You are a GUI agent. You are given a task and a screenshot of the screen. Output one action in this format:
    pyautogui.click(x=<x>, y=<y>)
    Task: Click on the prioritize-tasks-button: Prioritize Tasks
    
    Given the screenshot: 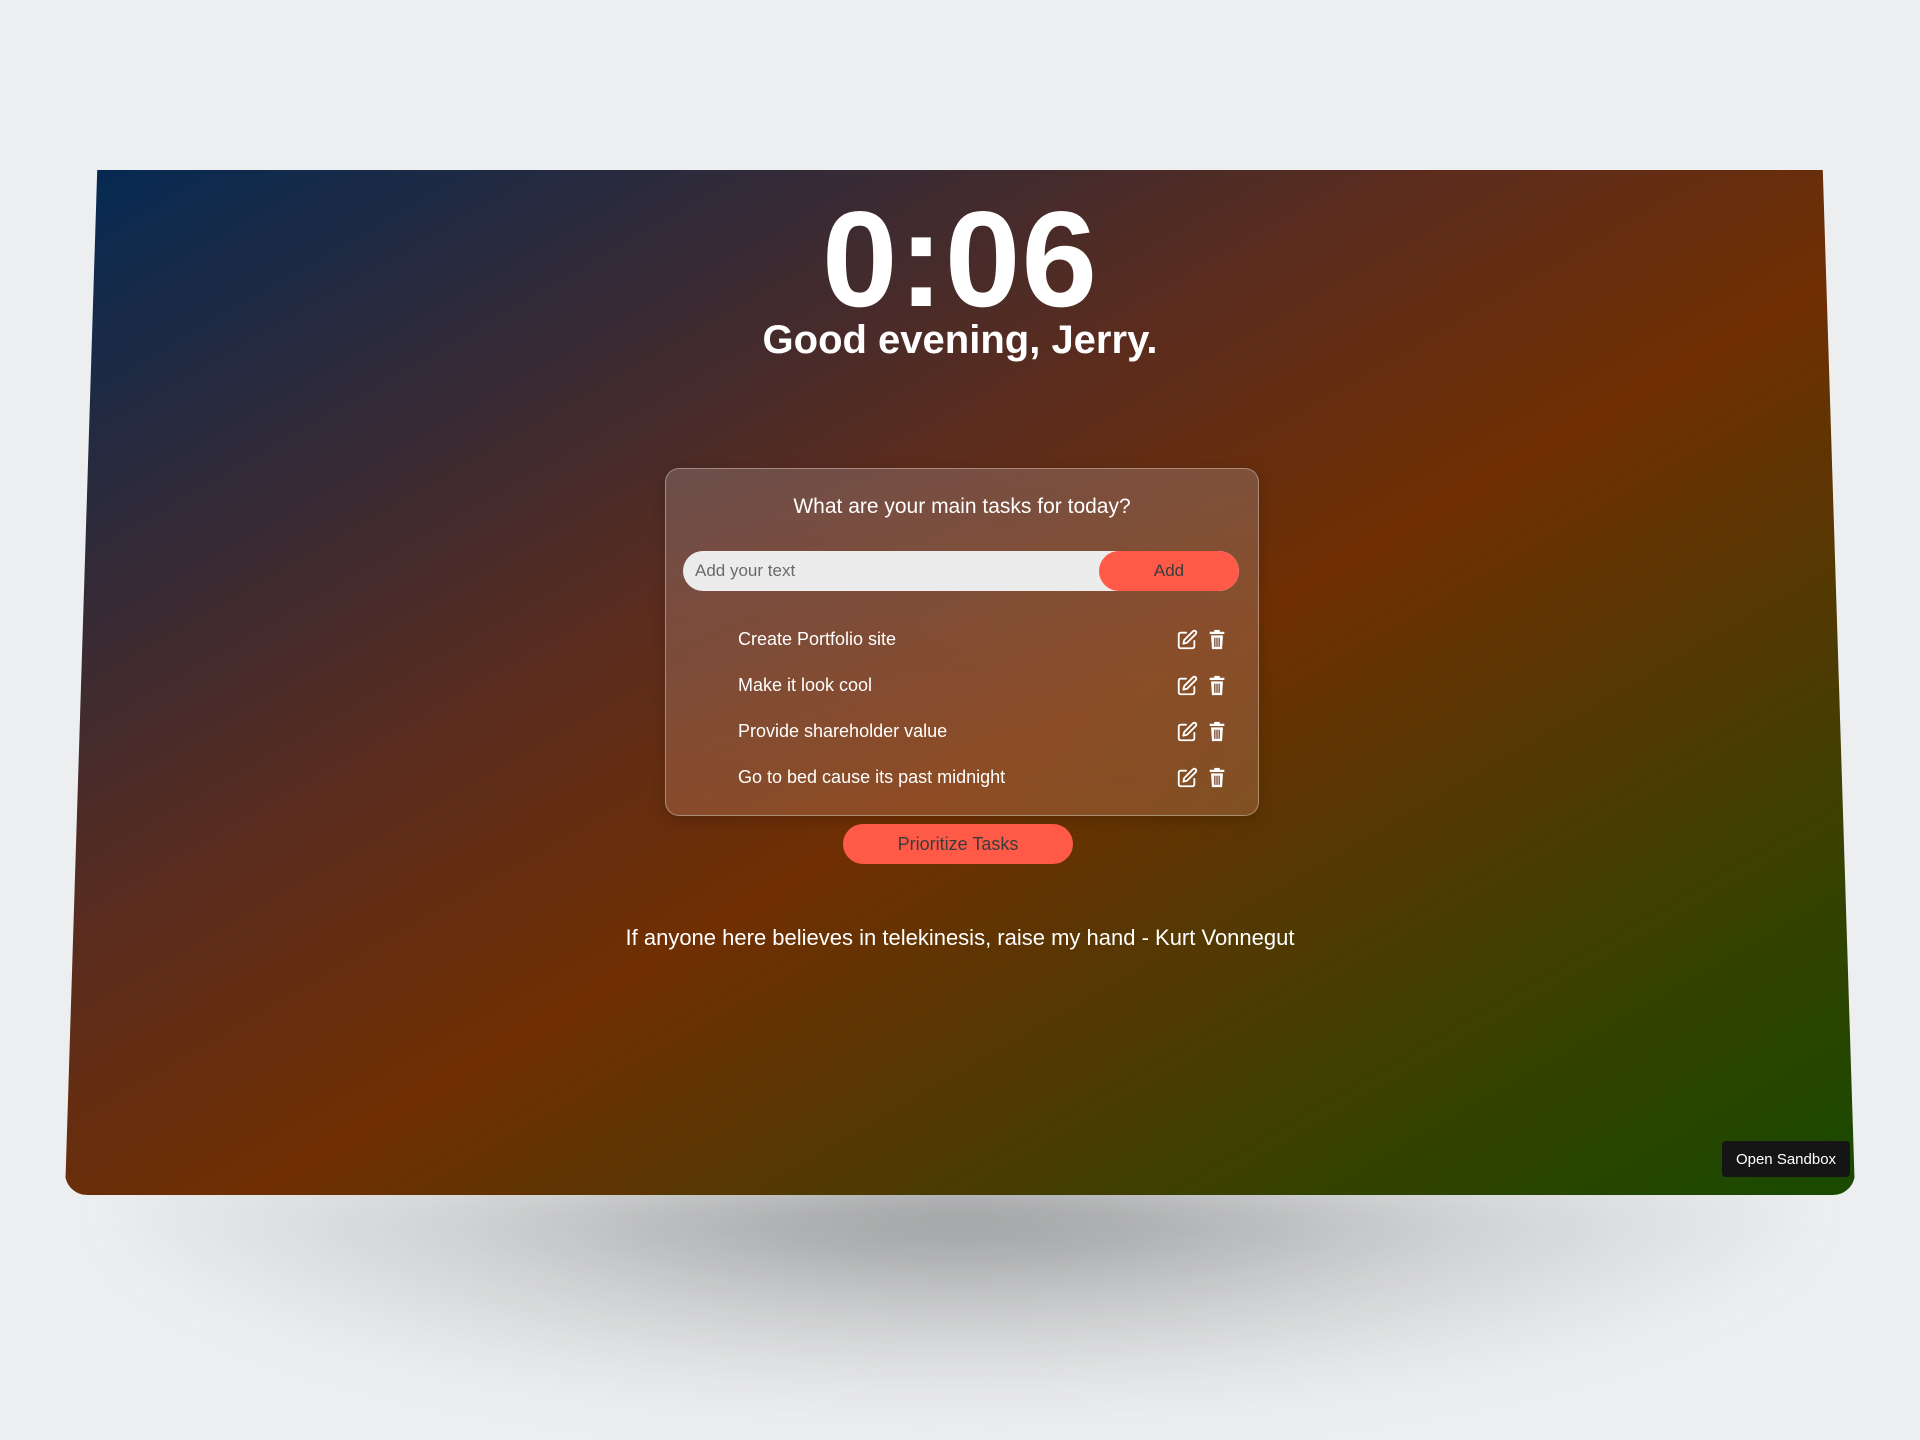 What is the action you would take?
    pyautogui.click(x=958, y=844)
    